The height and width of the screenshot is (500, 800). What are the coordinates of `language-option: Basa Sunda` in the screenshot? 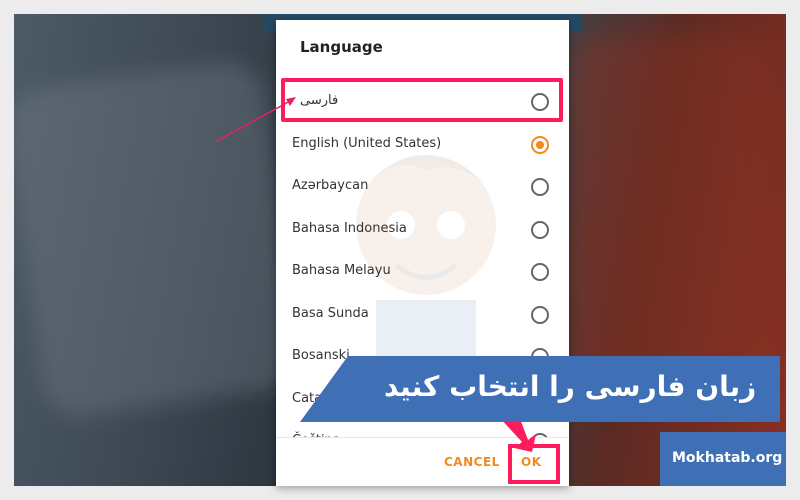 It's located at (422, 315).